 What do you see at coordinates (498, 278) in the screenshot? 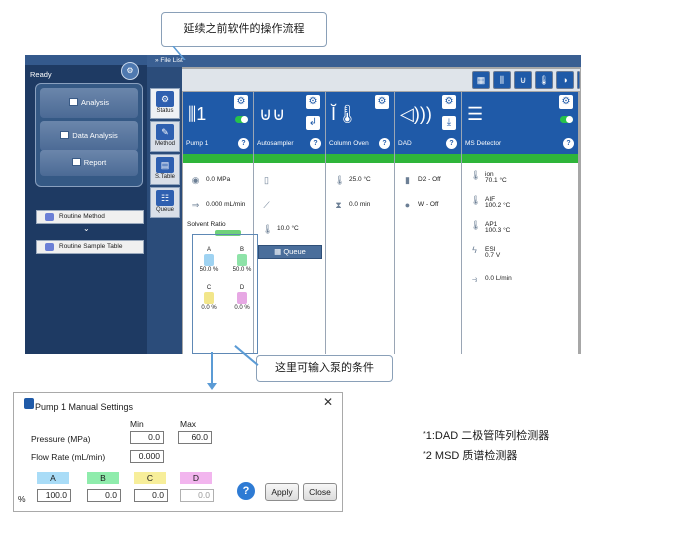
I see `gas-flow: 0.0 L/min` at bounding box center [498, 278].